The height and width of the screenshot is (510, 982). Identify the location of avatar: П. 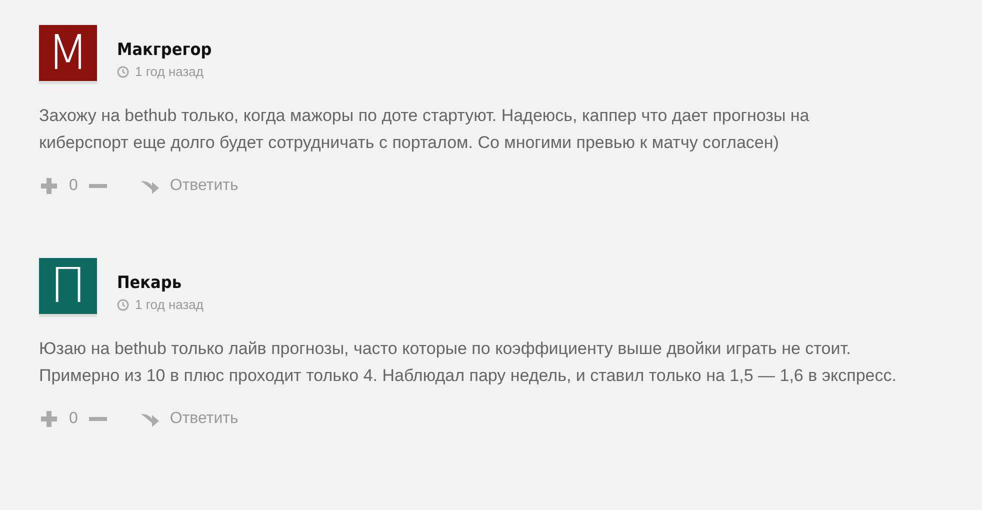
(68, 287).